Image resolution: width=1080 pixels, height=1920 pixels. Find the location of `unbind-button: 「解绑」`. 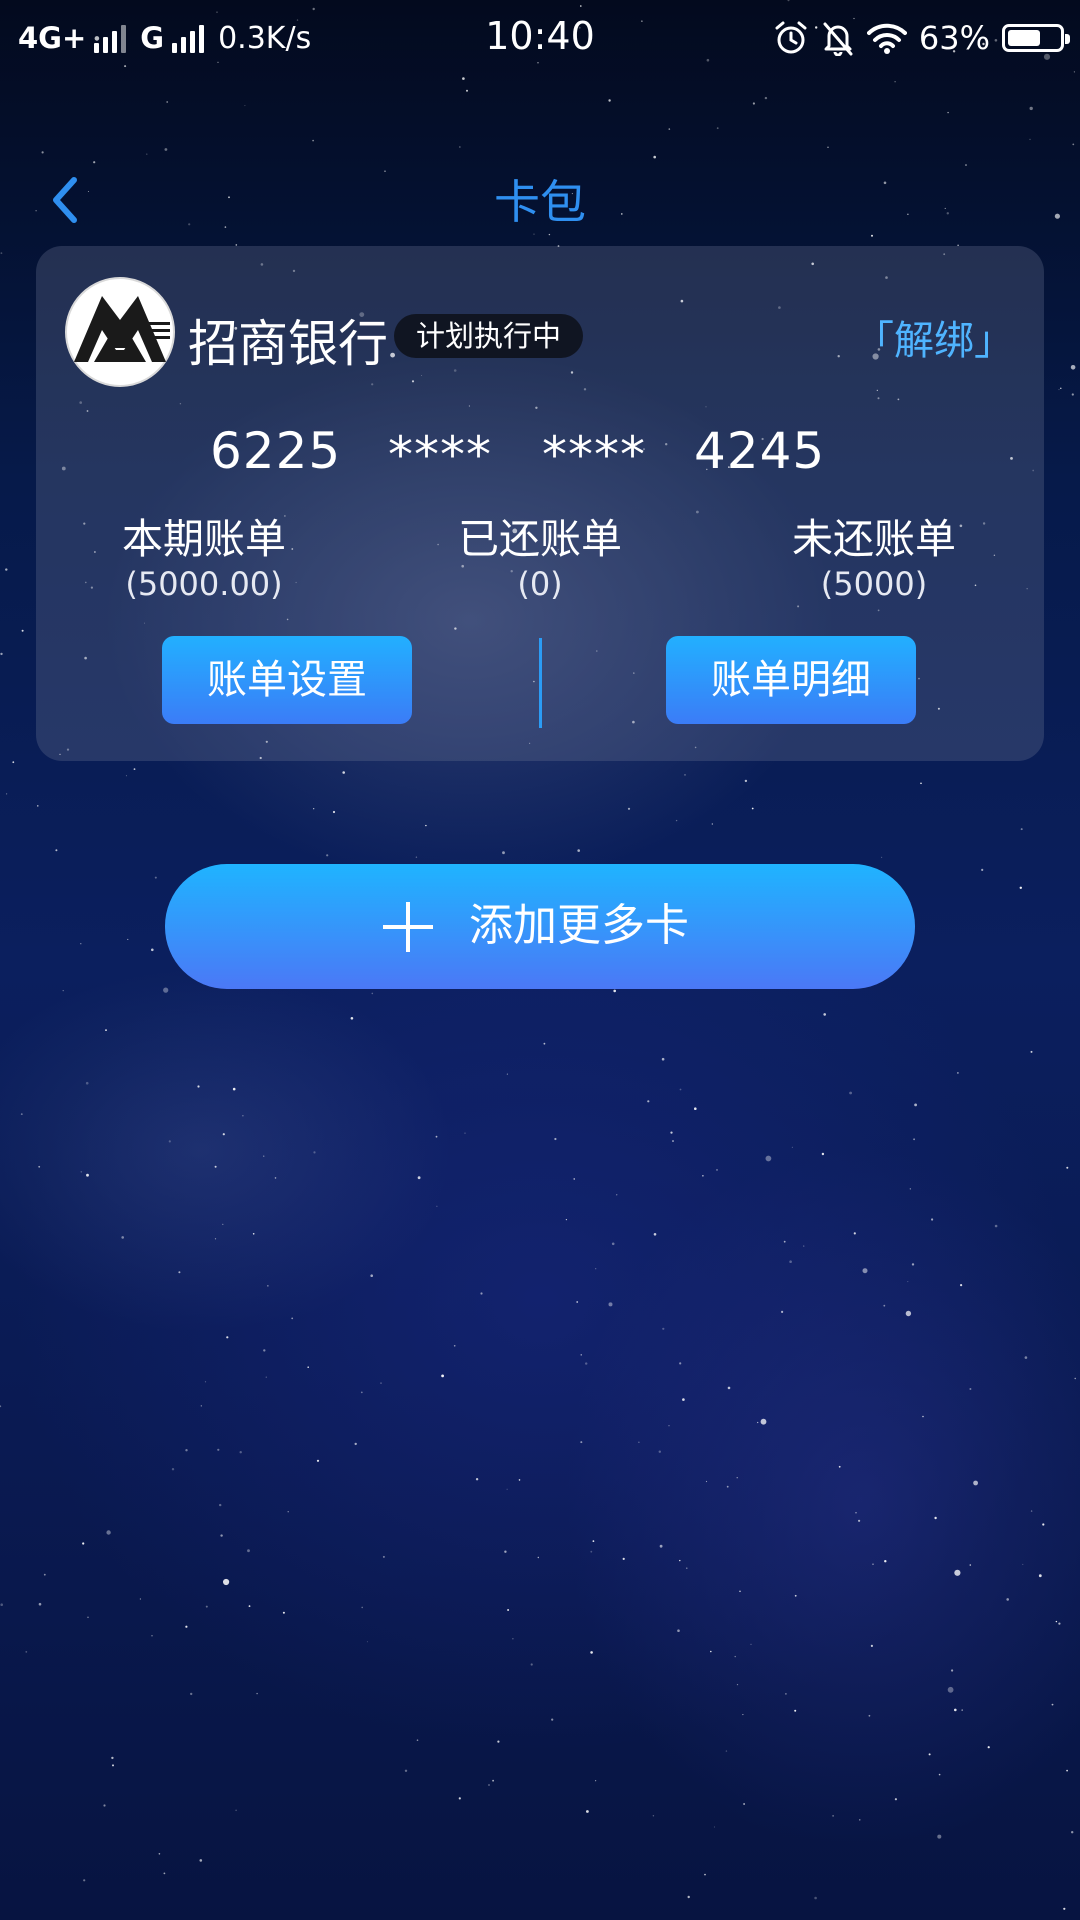

unbind-button: 「解绑」 is located at coordinates (934, 337).